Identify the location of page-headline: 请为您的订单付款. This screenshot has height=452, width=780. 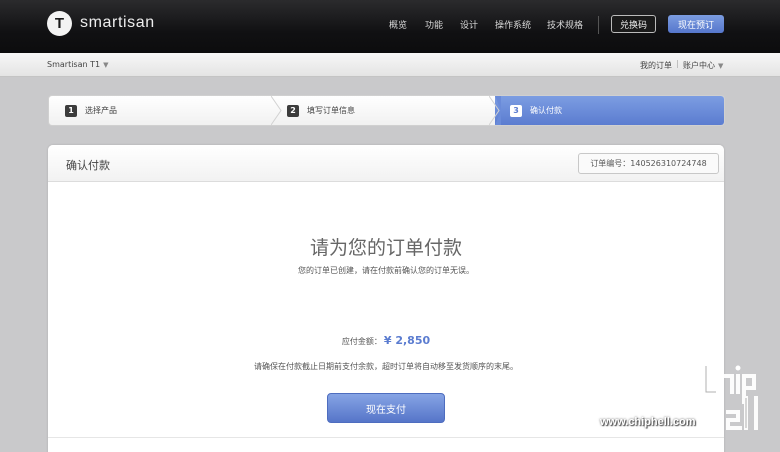
(385, 248).